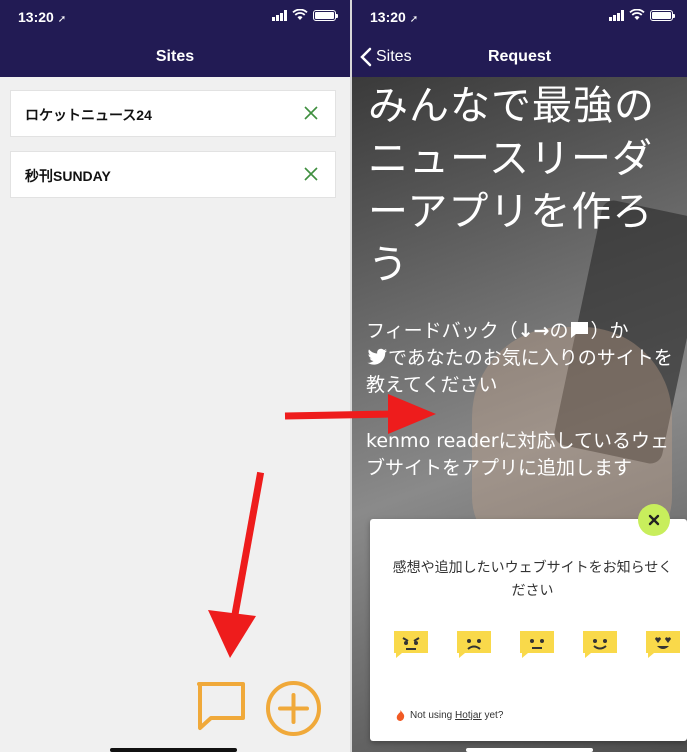 The width and height of the screenshot is (687, 752). I want to click on close-icon, so click(654, 520).